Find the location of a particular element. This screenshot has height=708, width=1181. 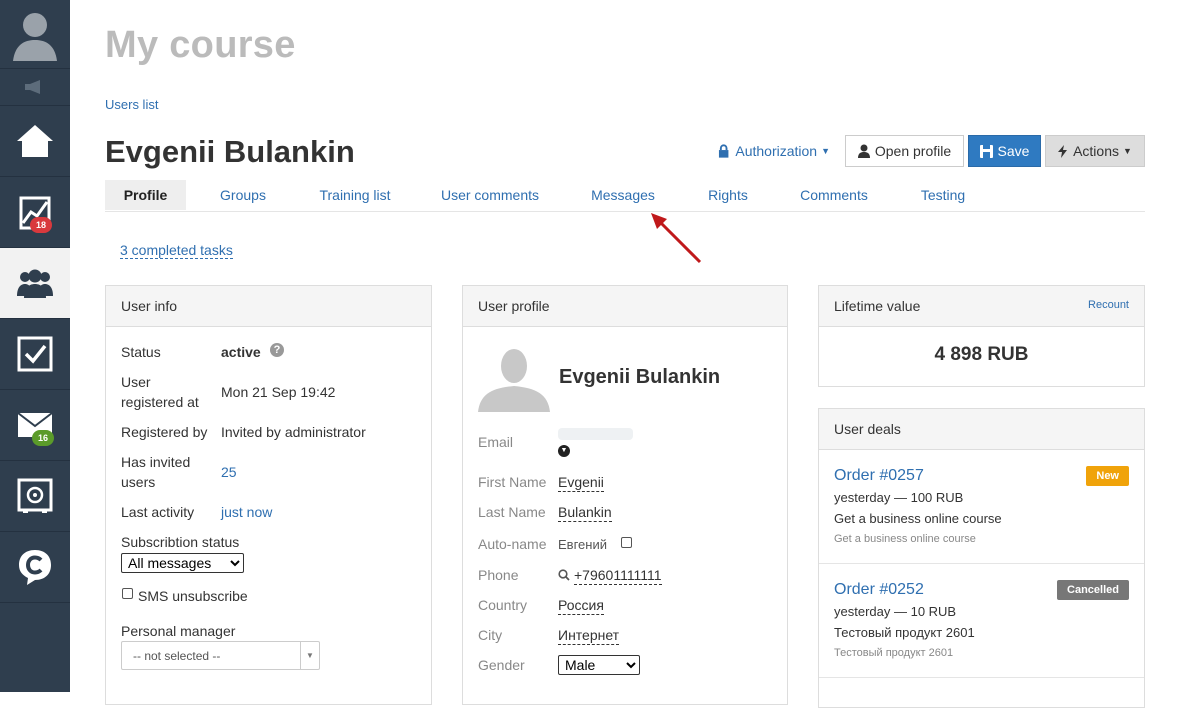

save-label: Save is located at coordinates (1013, 151).